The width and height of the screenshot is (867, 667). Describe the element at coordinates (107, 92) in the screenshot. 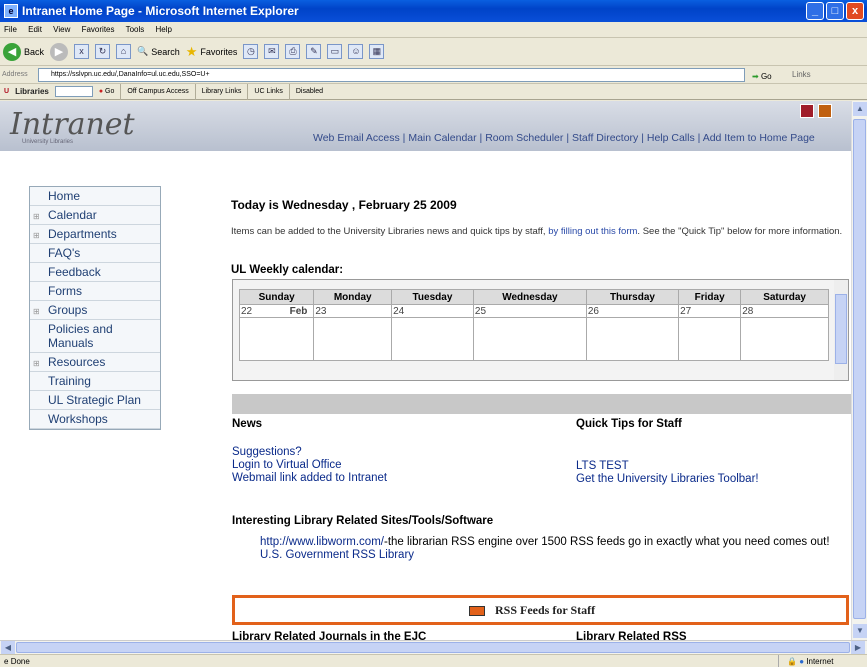

I see `library-go-button: ● Go` at that location.